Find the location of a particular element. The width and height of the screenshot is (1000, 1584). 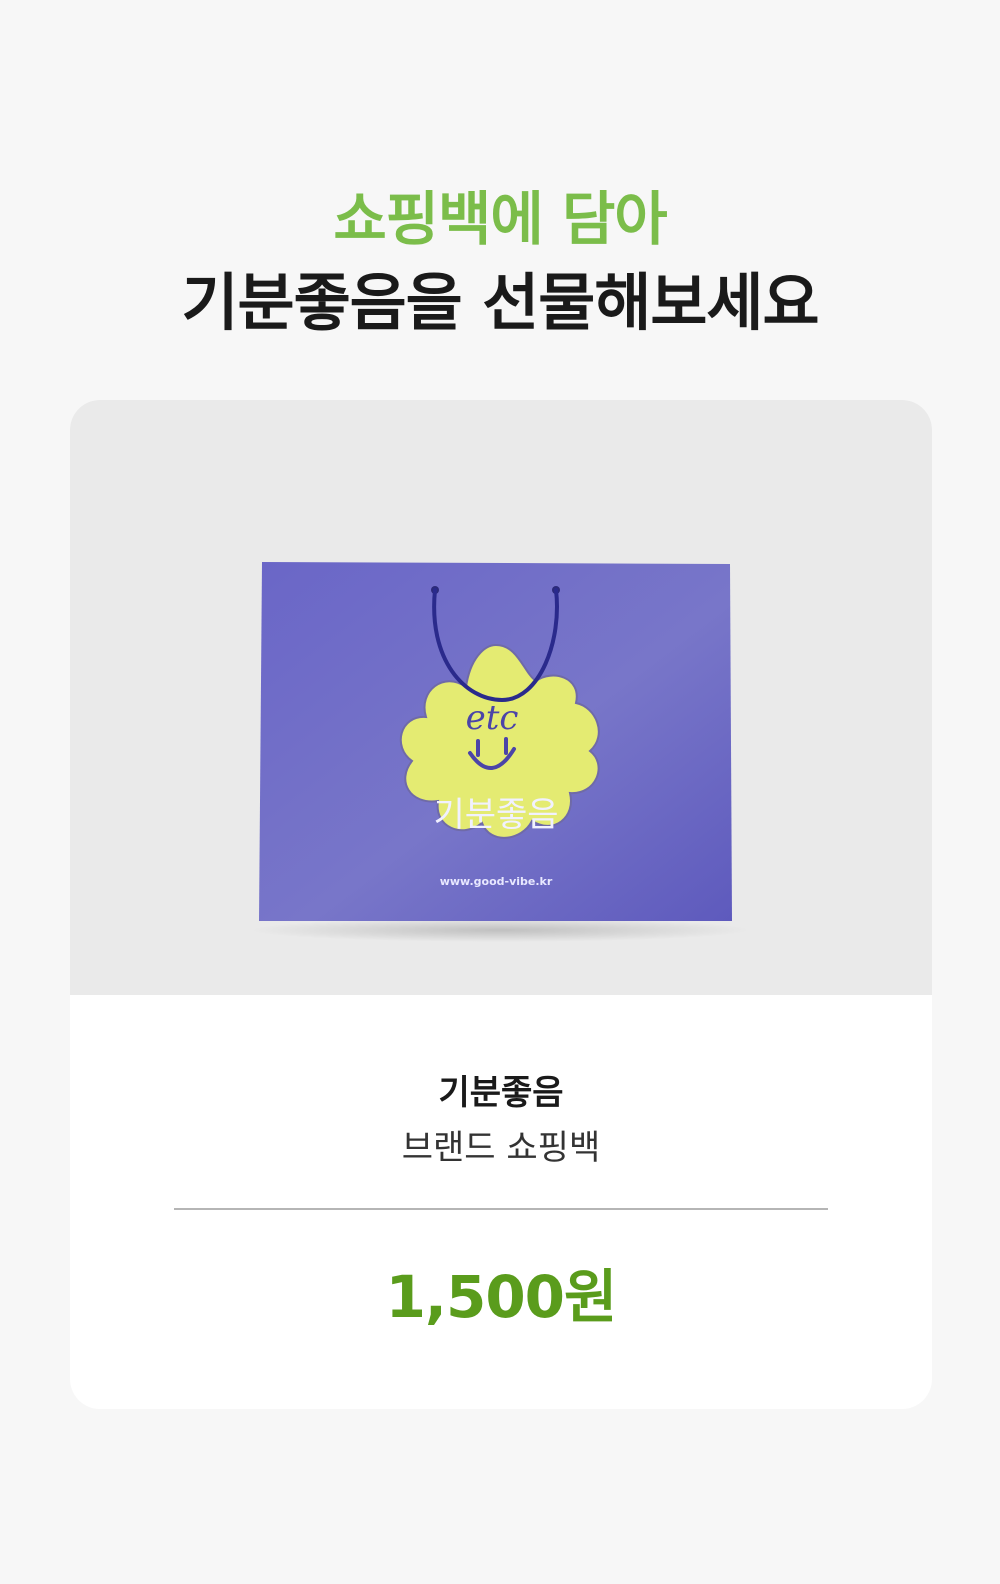

shopping-bag-illustration: etc 기분좋음 www.good-vibe.kr is located at coordinates (500, 752).